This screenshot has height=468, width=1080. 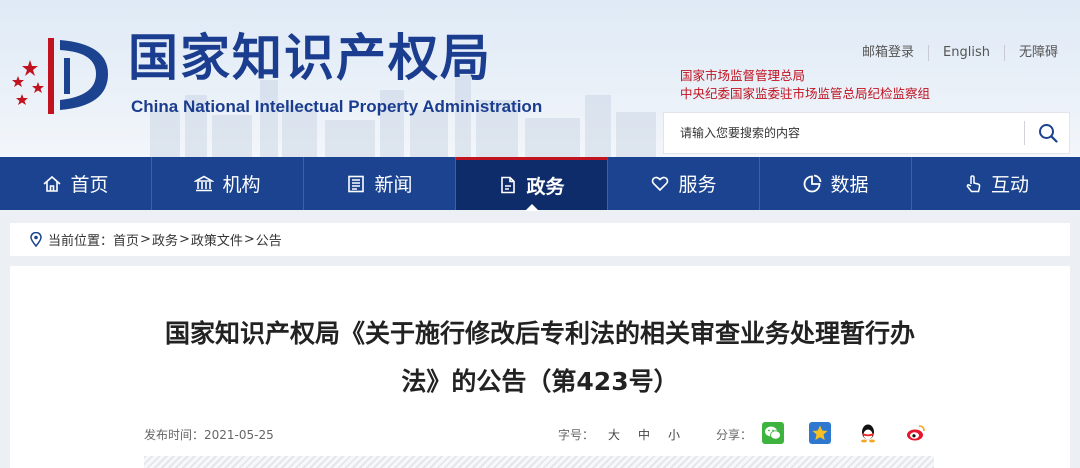 I want to click on nav-item-label: 政务, so click(x=545, y=186).